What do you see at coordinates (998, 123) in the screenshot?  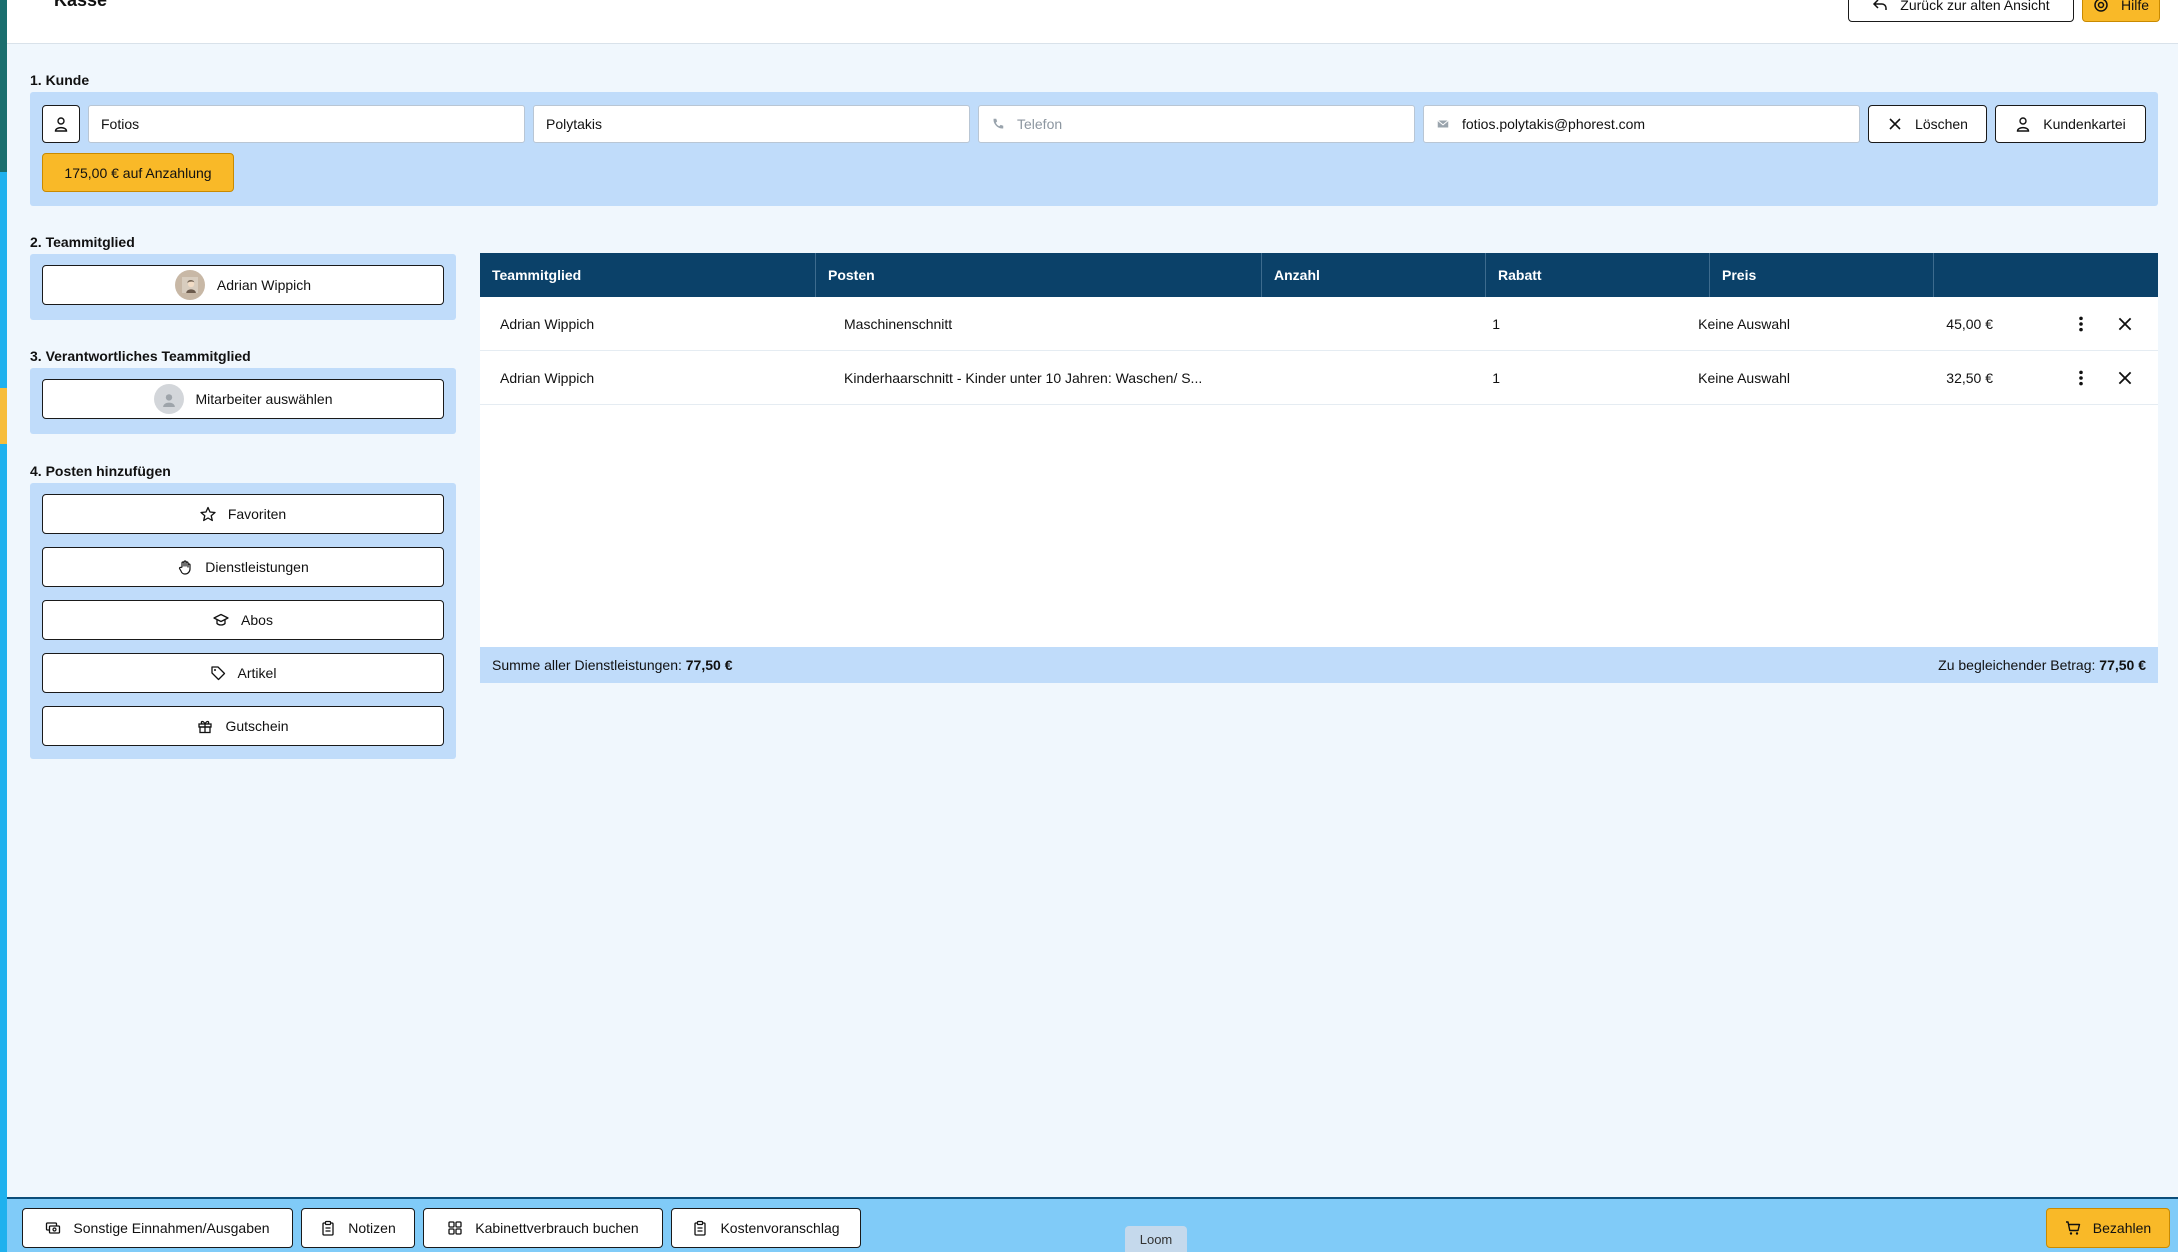 I see `phone-icon` at bounding box center [998, 123].